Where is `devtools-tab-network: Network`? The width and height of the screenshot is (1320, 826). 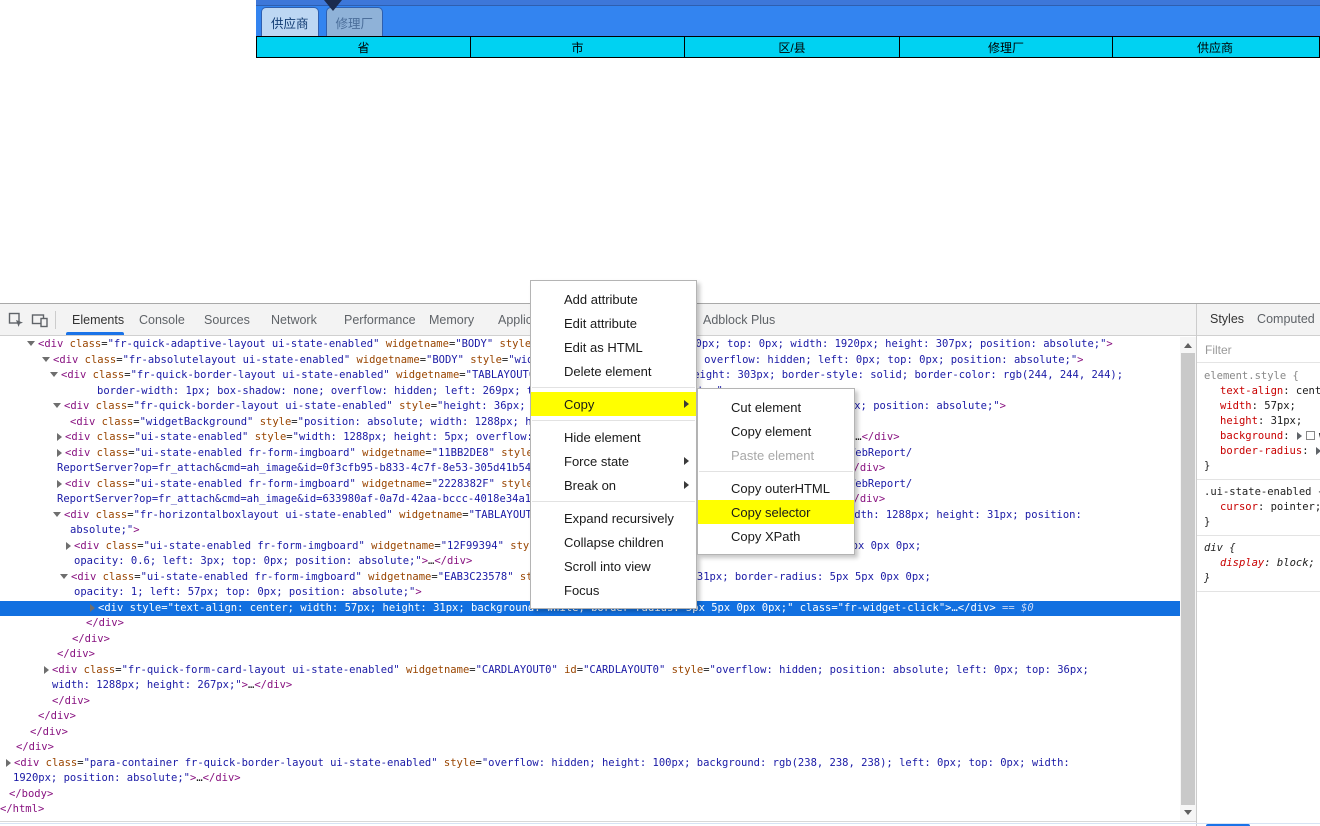
devtools-tab-network: Network is located at coordinates (294, 319).